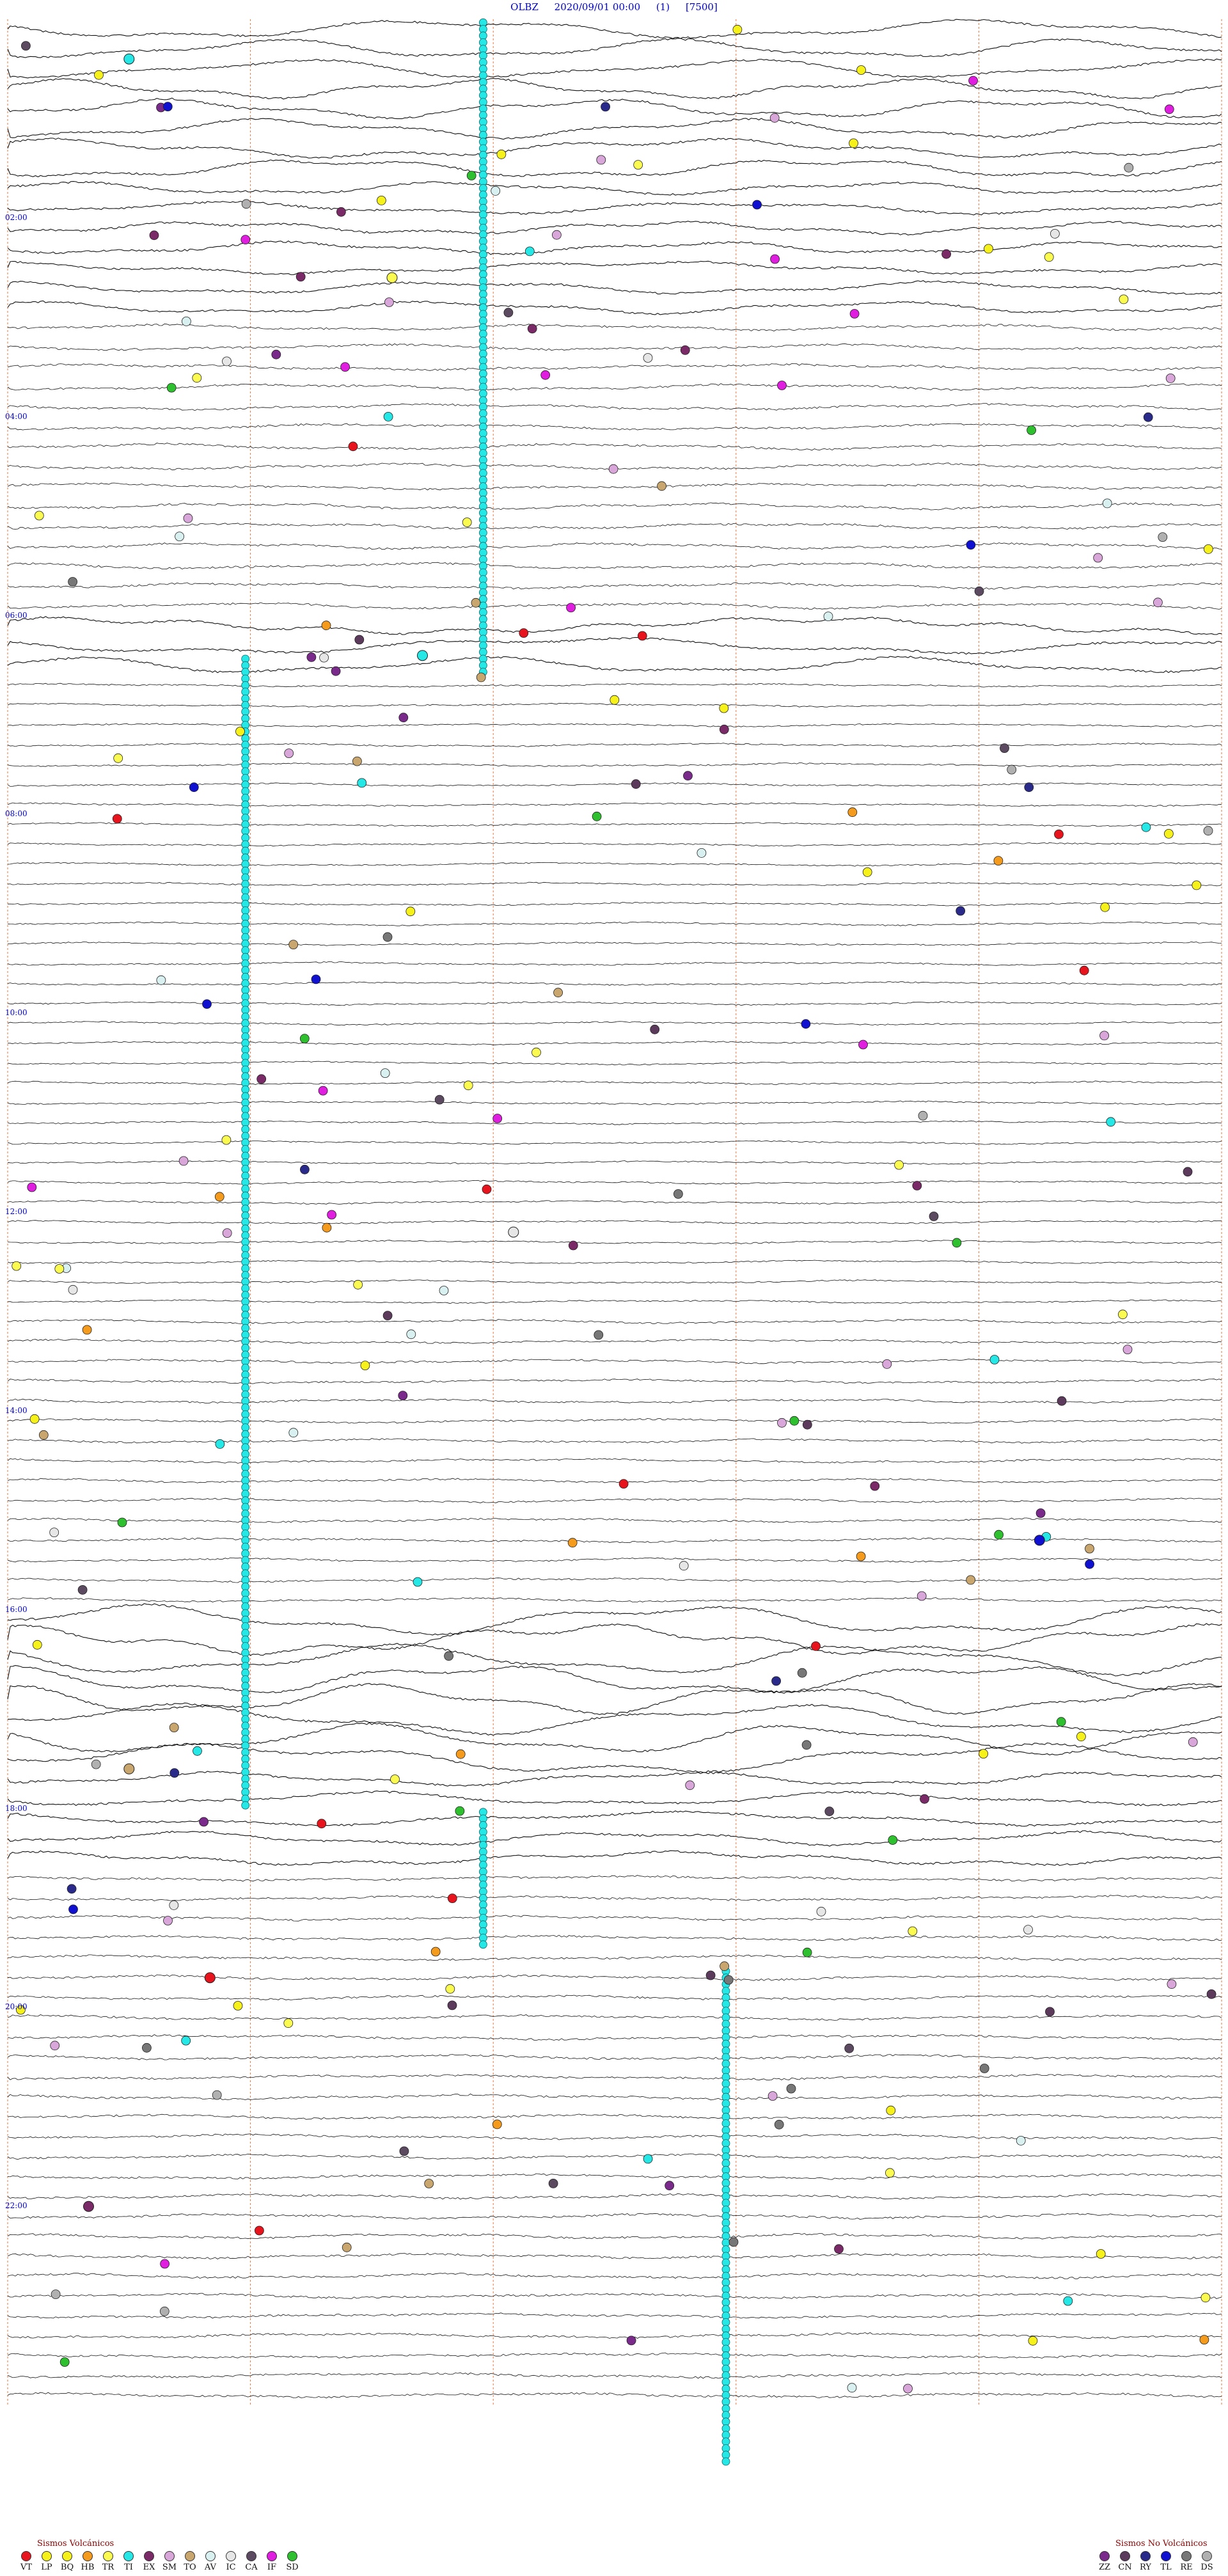 This screenshot has width=1228, height=2576. What do you see at coordinates (806, 1024) in the screenshot?
I see `event-marker-tl` at bounding box center [806, 1024].